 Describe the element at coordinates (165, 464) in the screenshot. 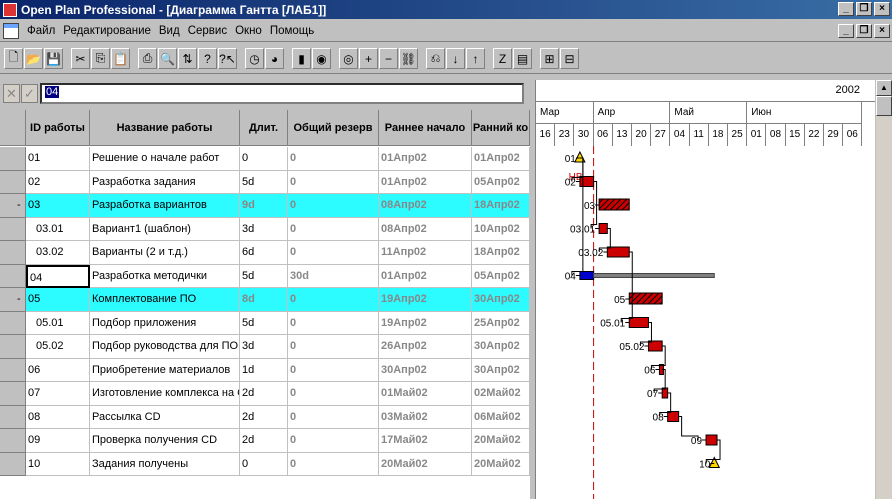

I see `cell-name: Задания получены` at that location.